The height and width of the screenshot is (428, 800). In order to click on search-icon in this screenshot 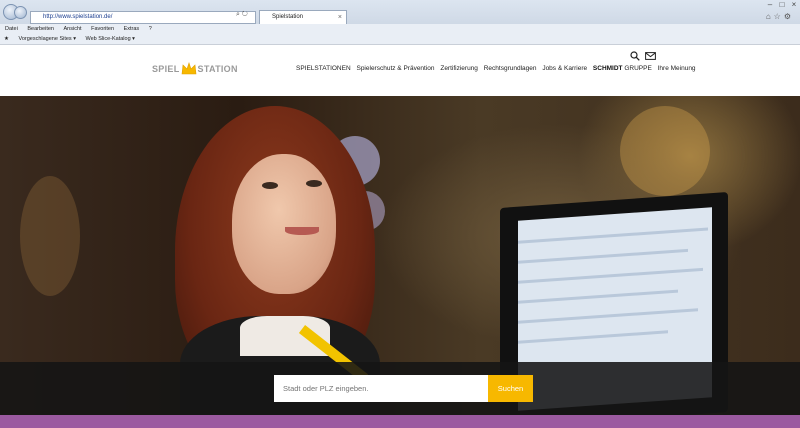, I will do `click(635, 56)`.